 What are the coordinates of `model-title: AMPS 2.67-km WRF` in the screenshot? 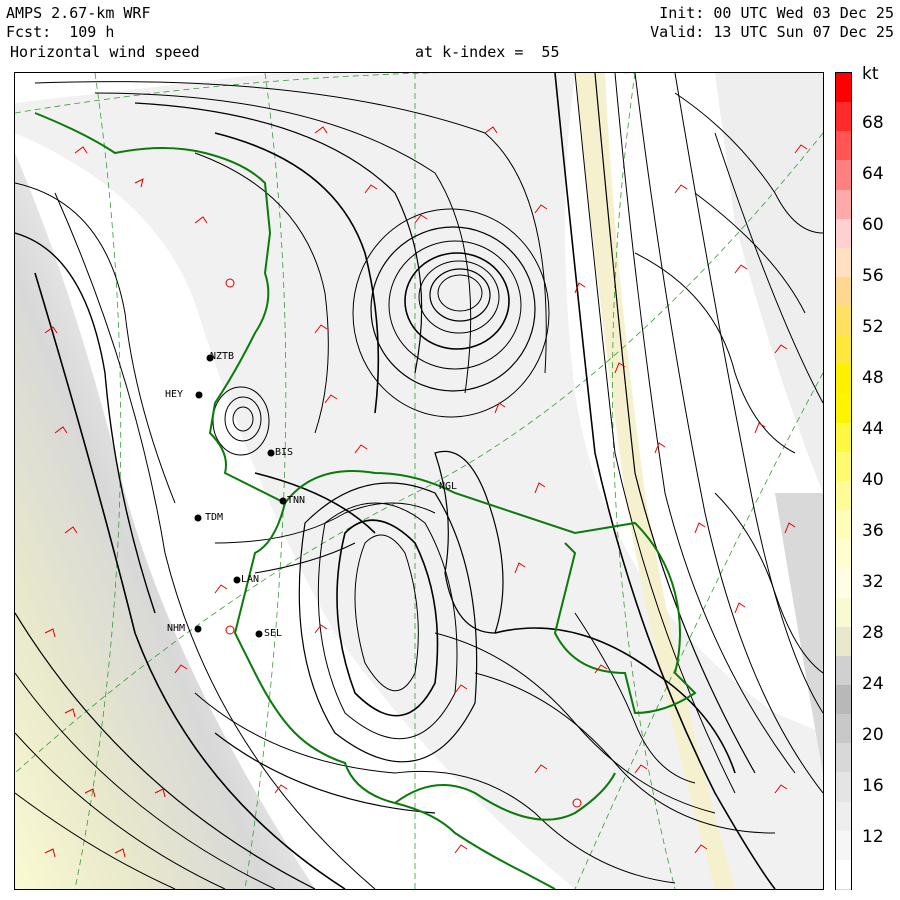 It's located at (78, 13).